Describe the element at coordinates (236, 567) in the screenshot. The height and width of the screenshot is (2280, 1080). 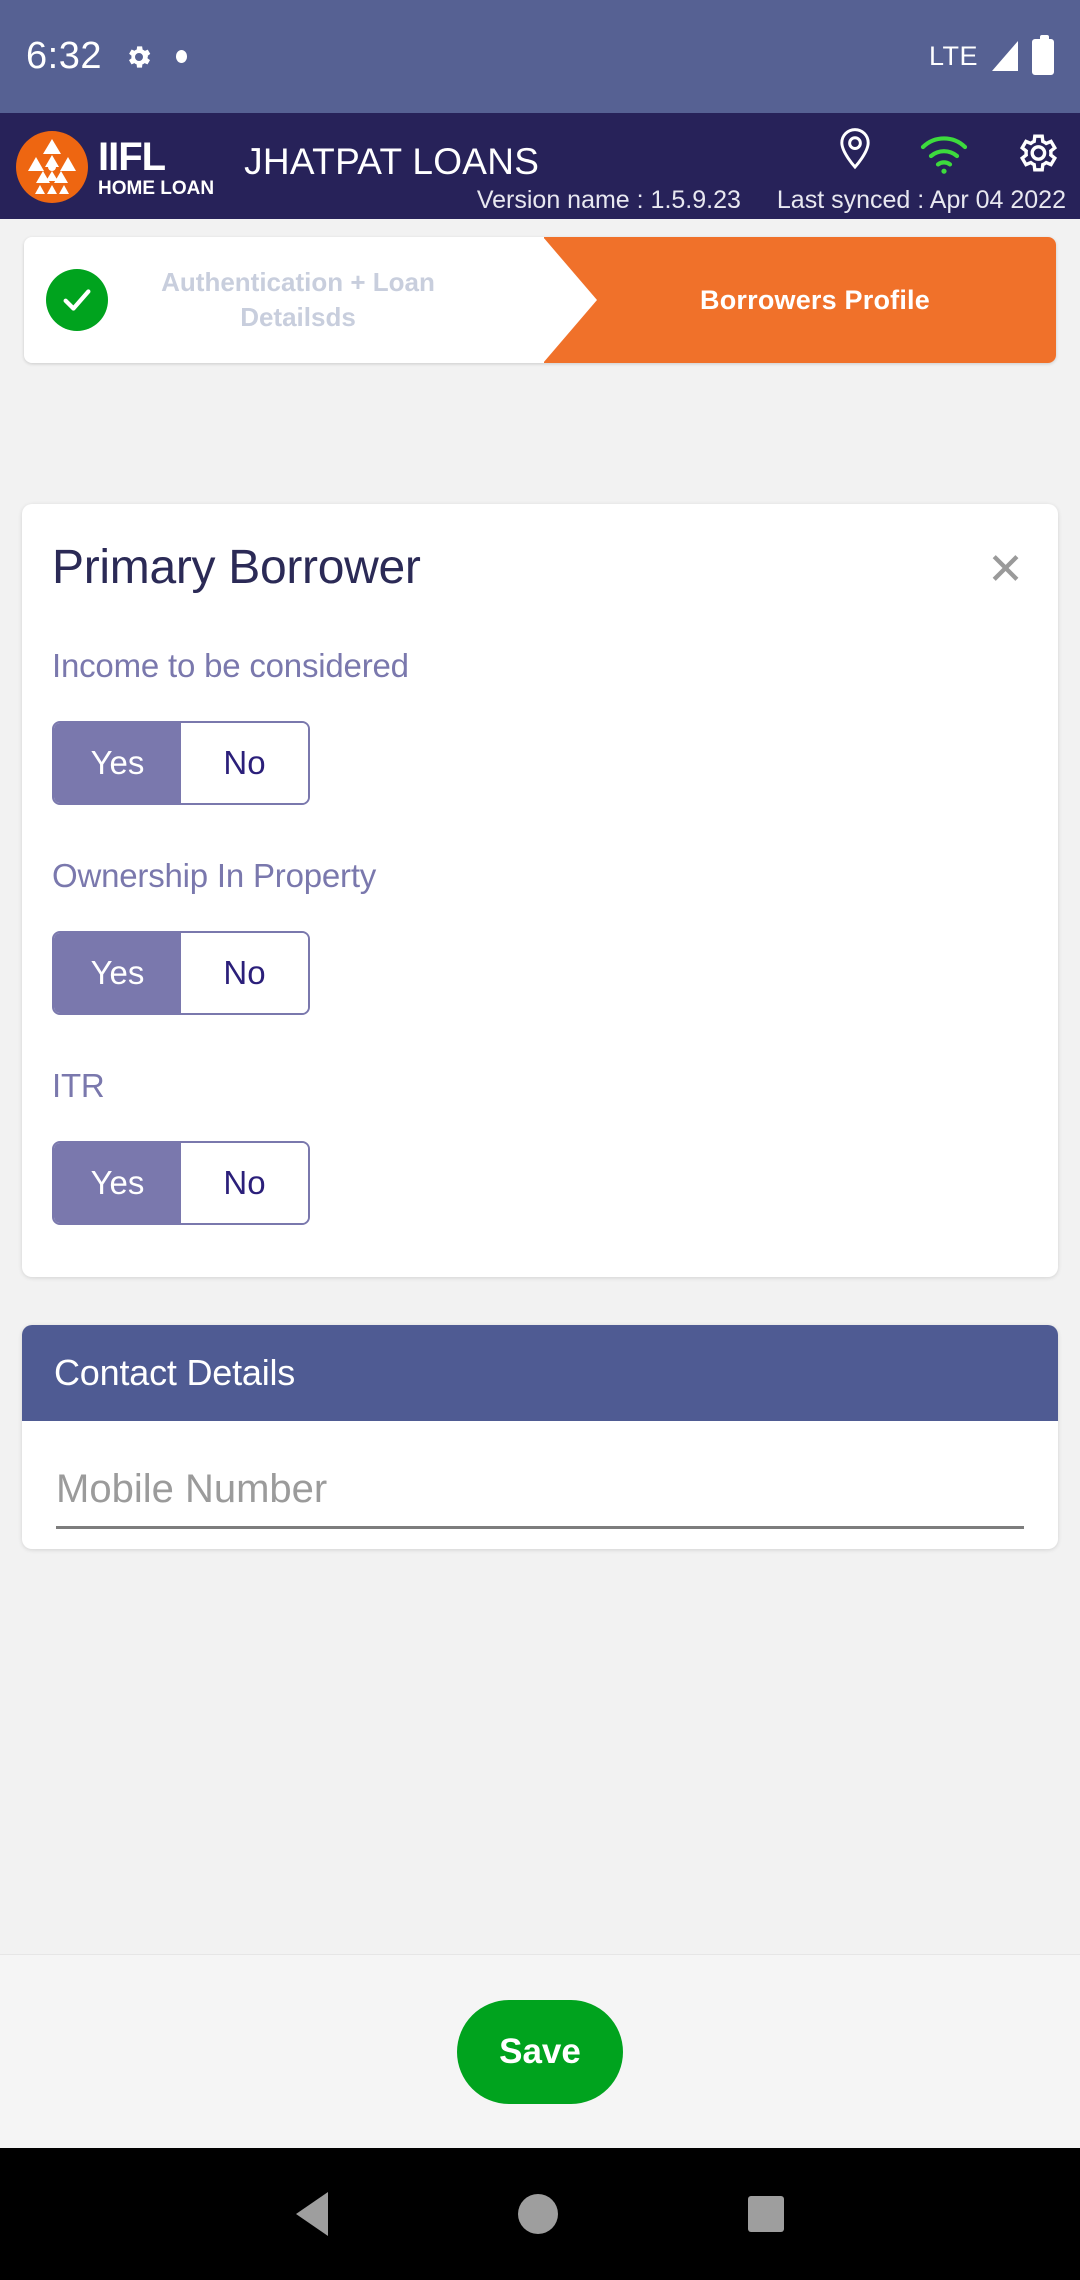
I see `primary-borrower-title: Primary Borrower` at that location.